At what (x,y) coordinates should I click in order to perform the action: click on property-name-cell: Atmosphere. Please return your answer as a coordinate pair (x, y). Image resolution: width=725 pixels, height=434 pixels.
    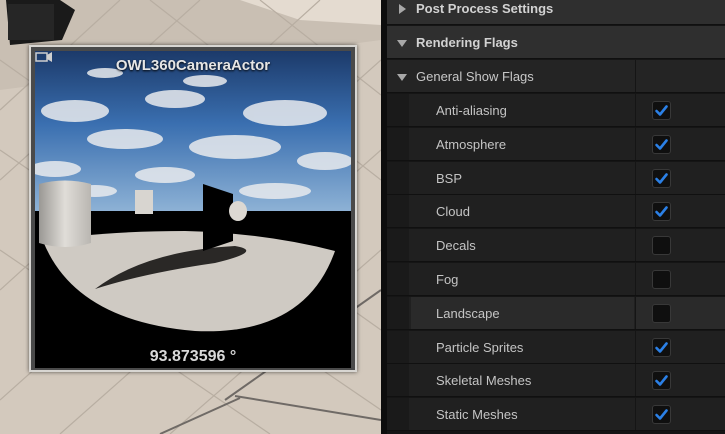
    Looking at the image, I should click on (522, 144).